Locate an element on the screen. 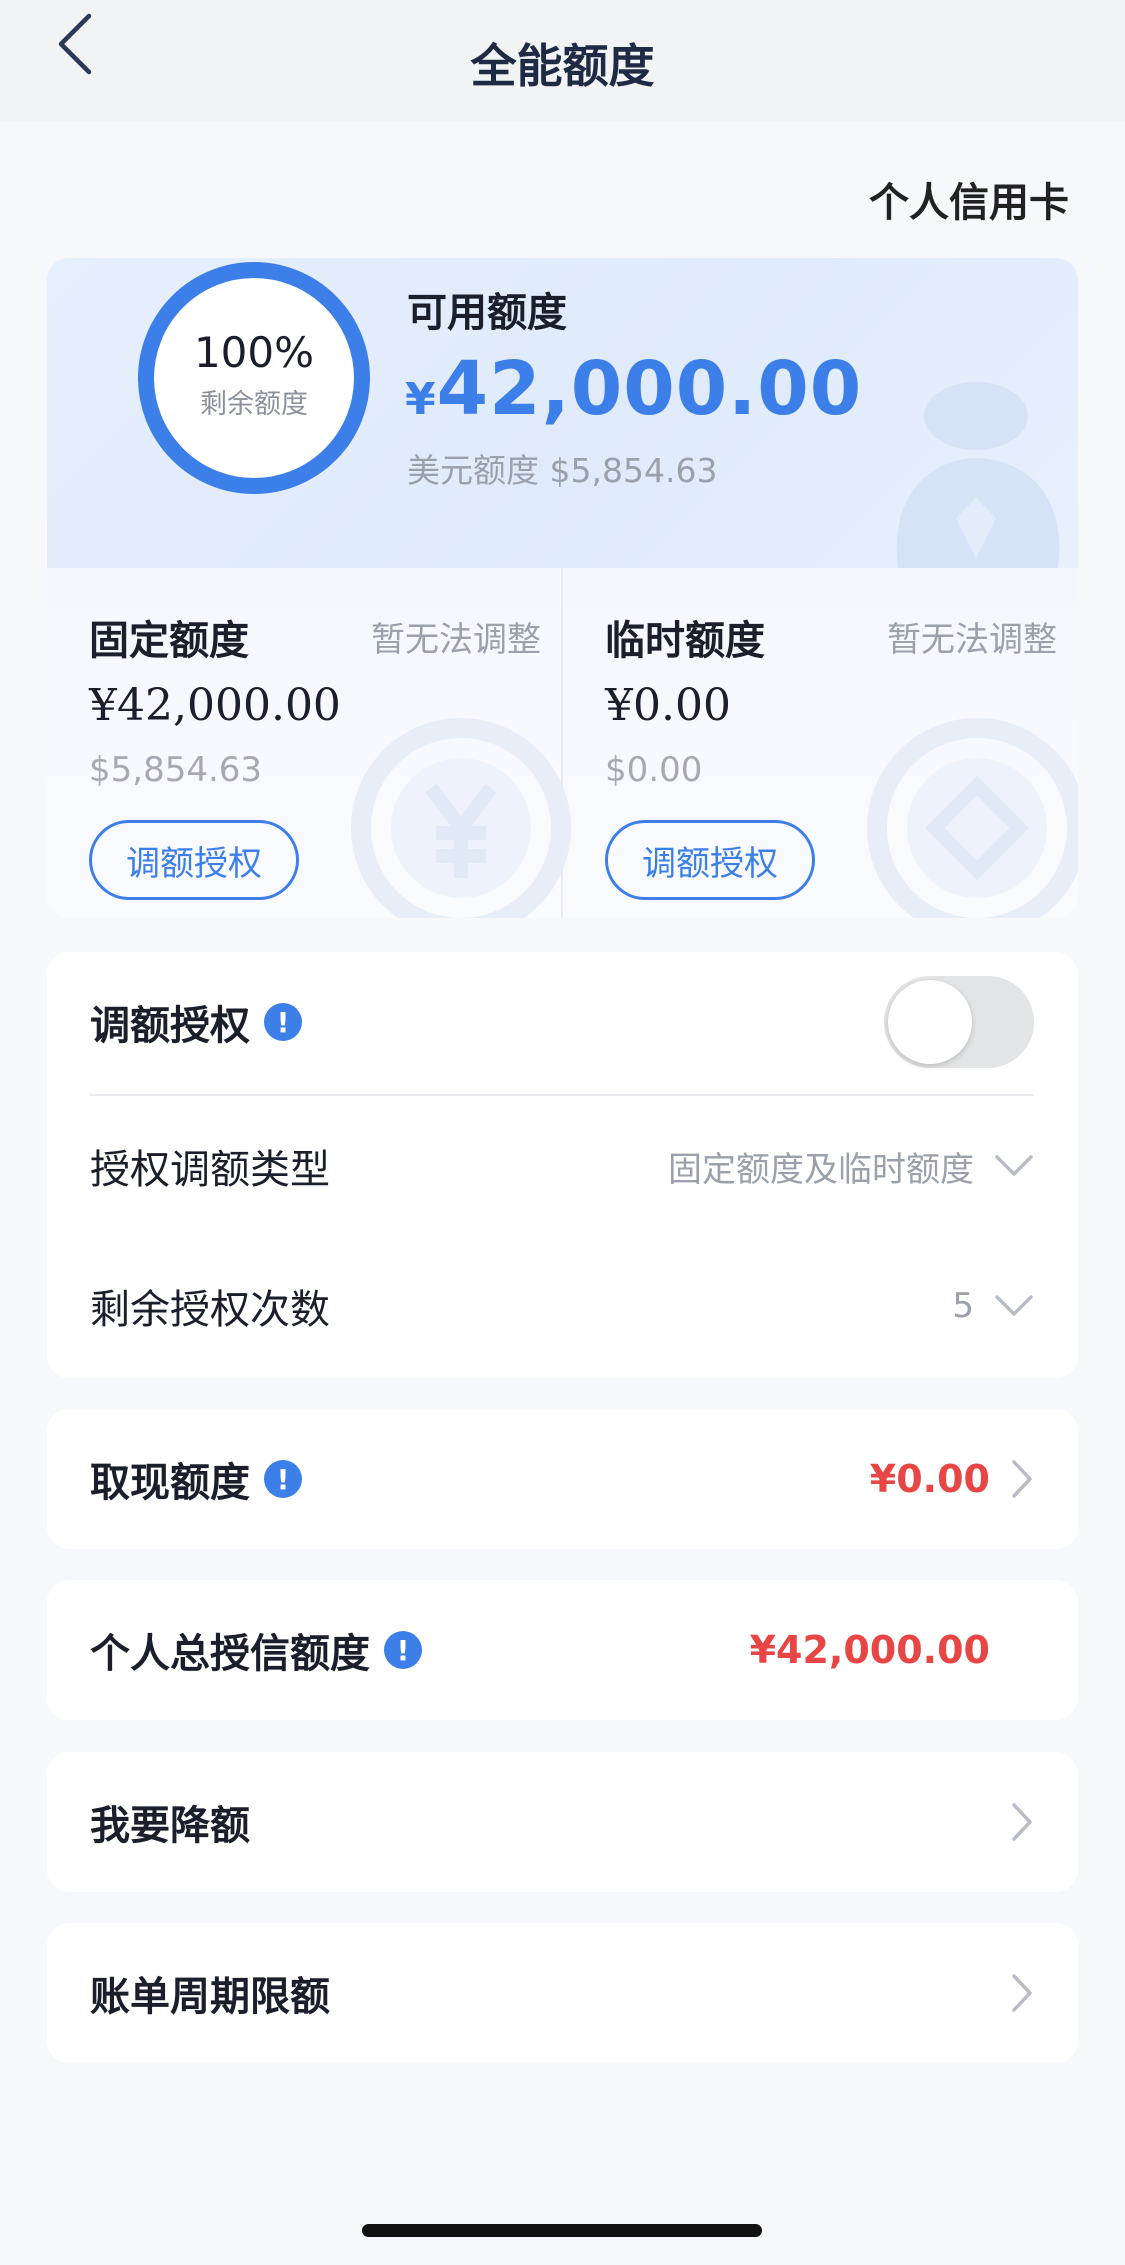 Image resolution: width=1125 pixels, height=2265 pixels. reduce-limit-right is located at coordinates (1012, 1822).